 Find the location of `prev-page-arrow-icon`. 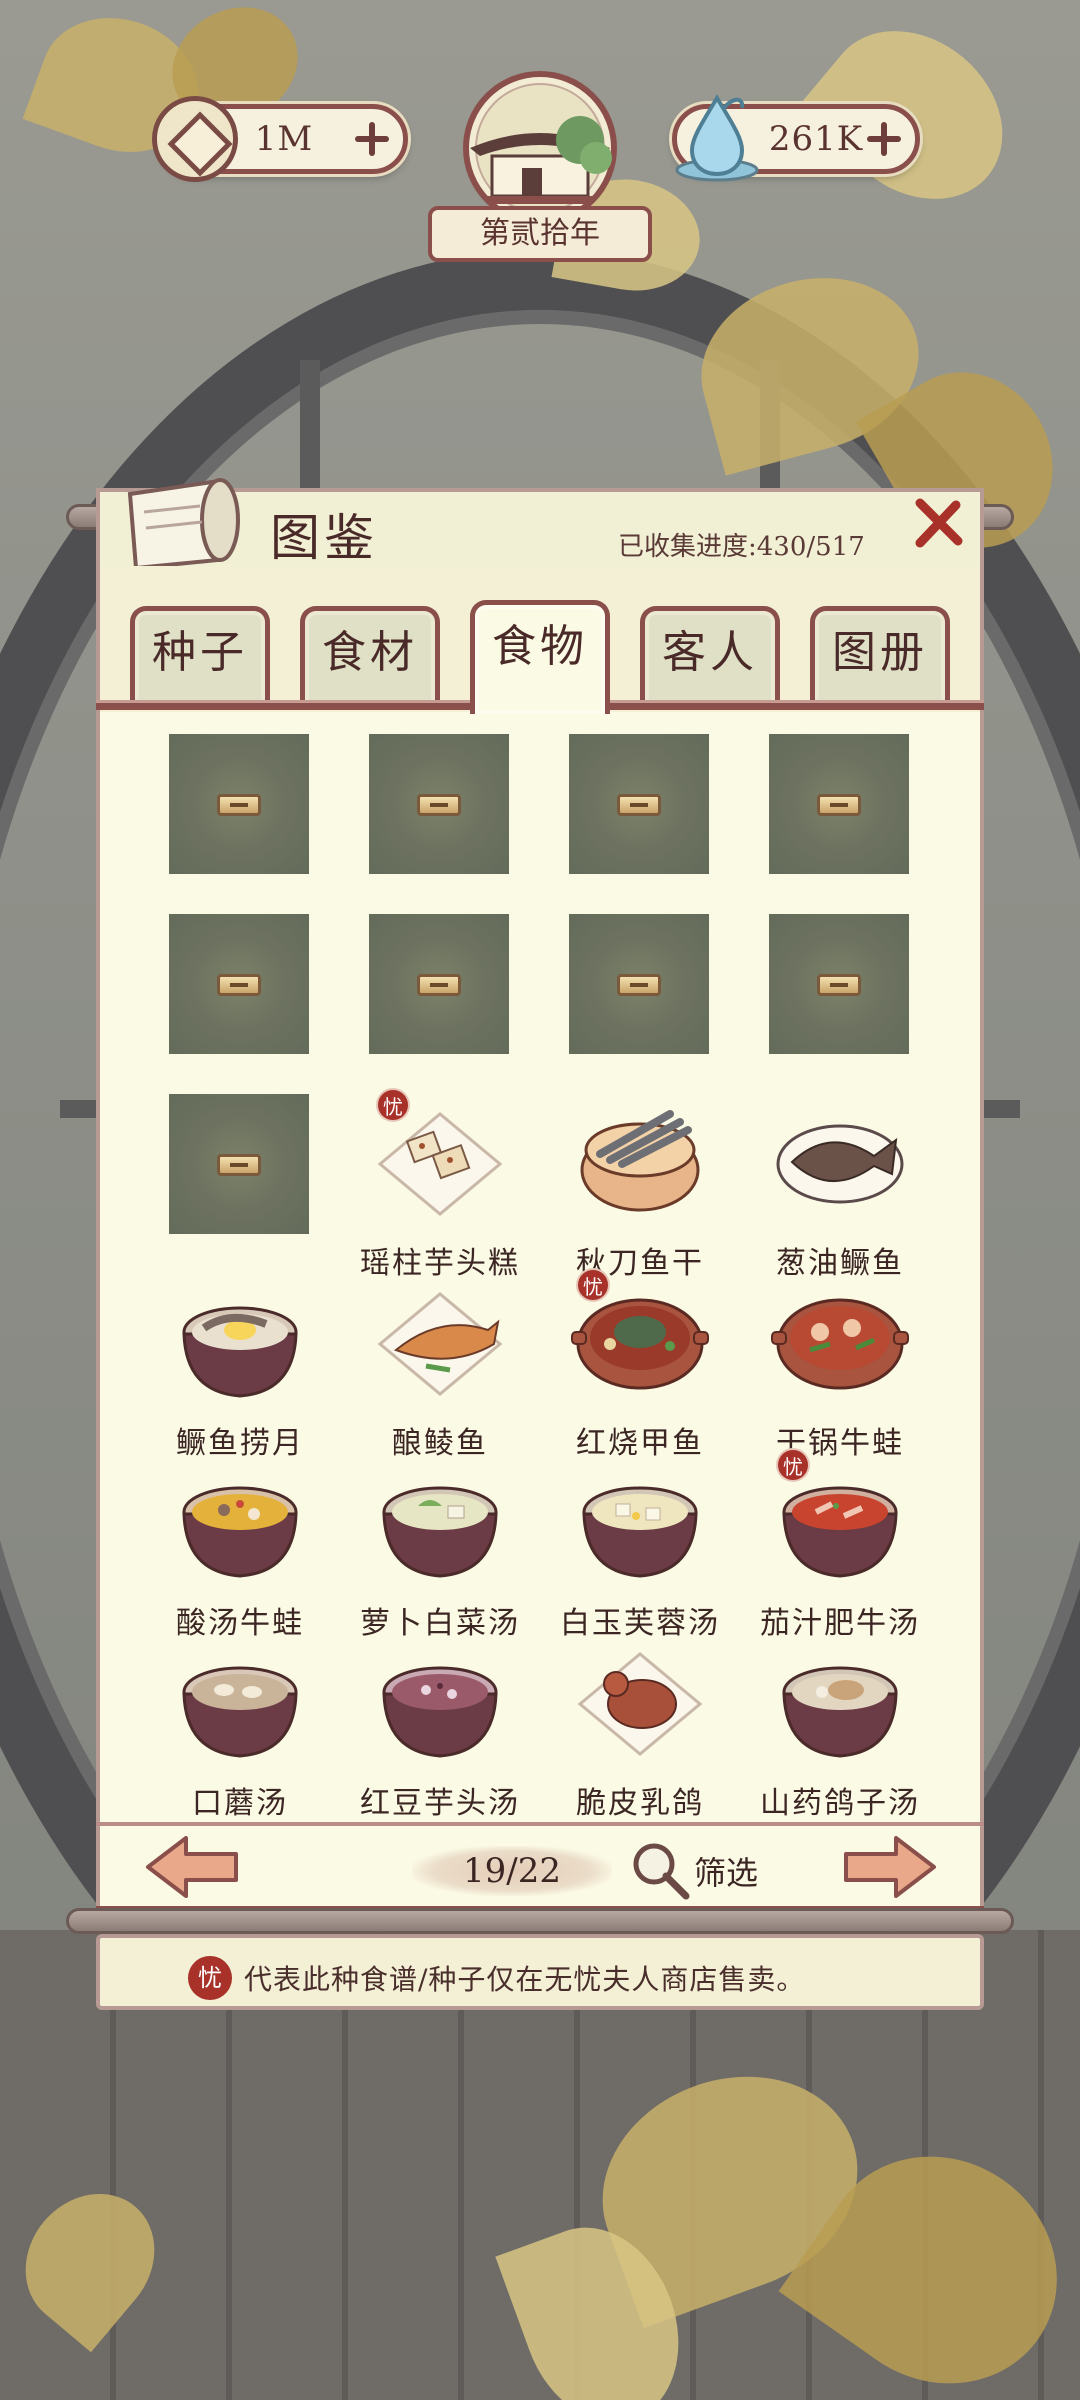

prev-page-arrow-icon is located at coordinates (192, 1867).